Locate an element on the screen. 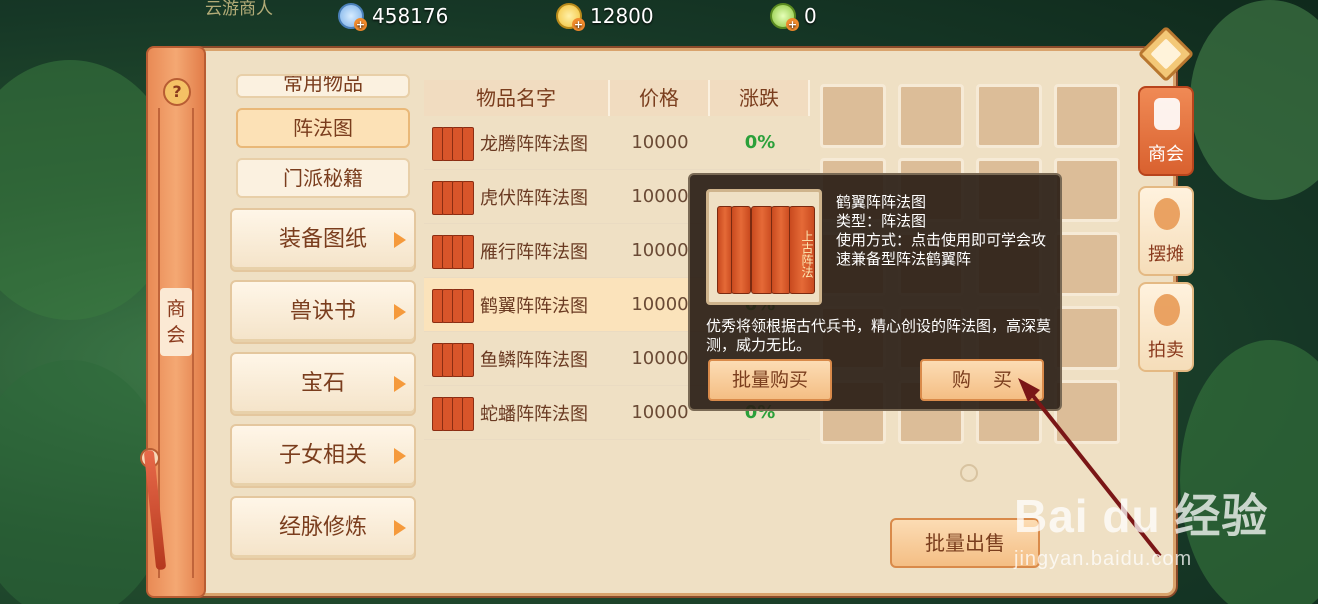  item-name-cell: 鹤翼阵阵法图 is located at coordinates (517, 305).